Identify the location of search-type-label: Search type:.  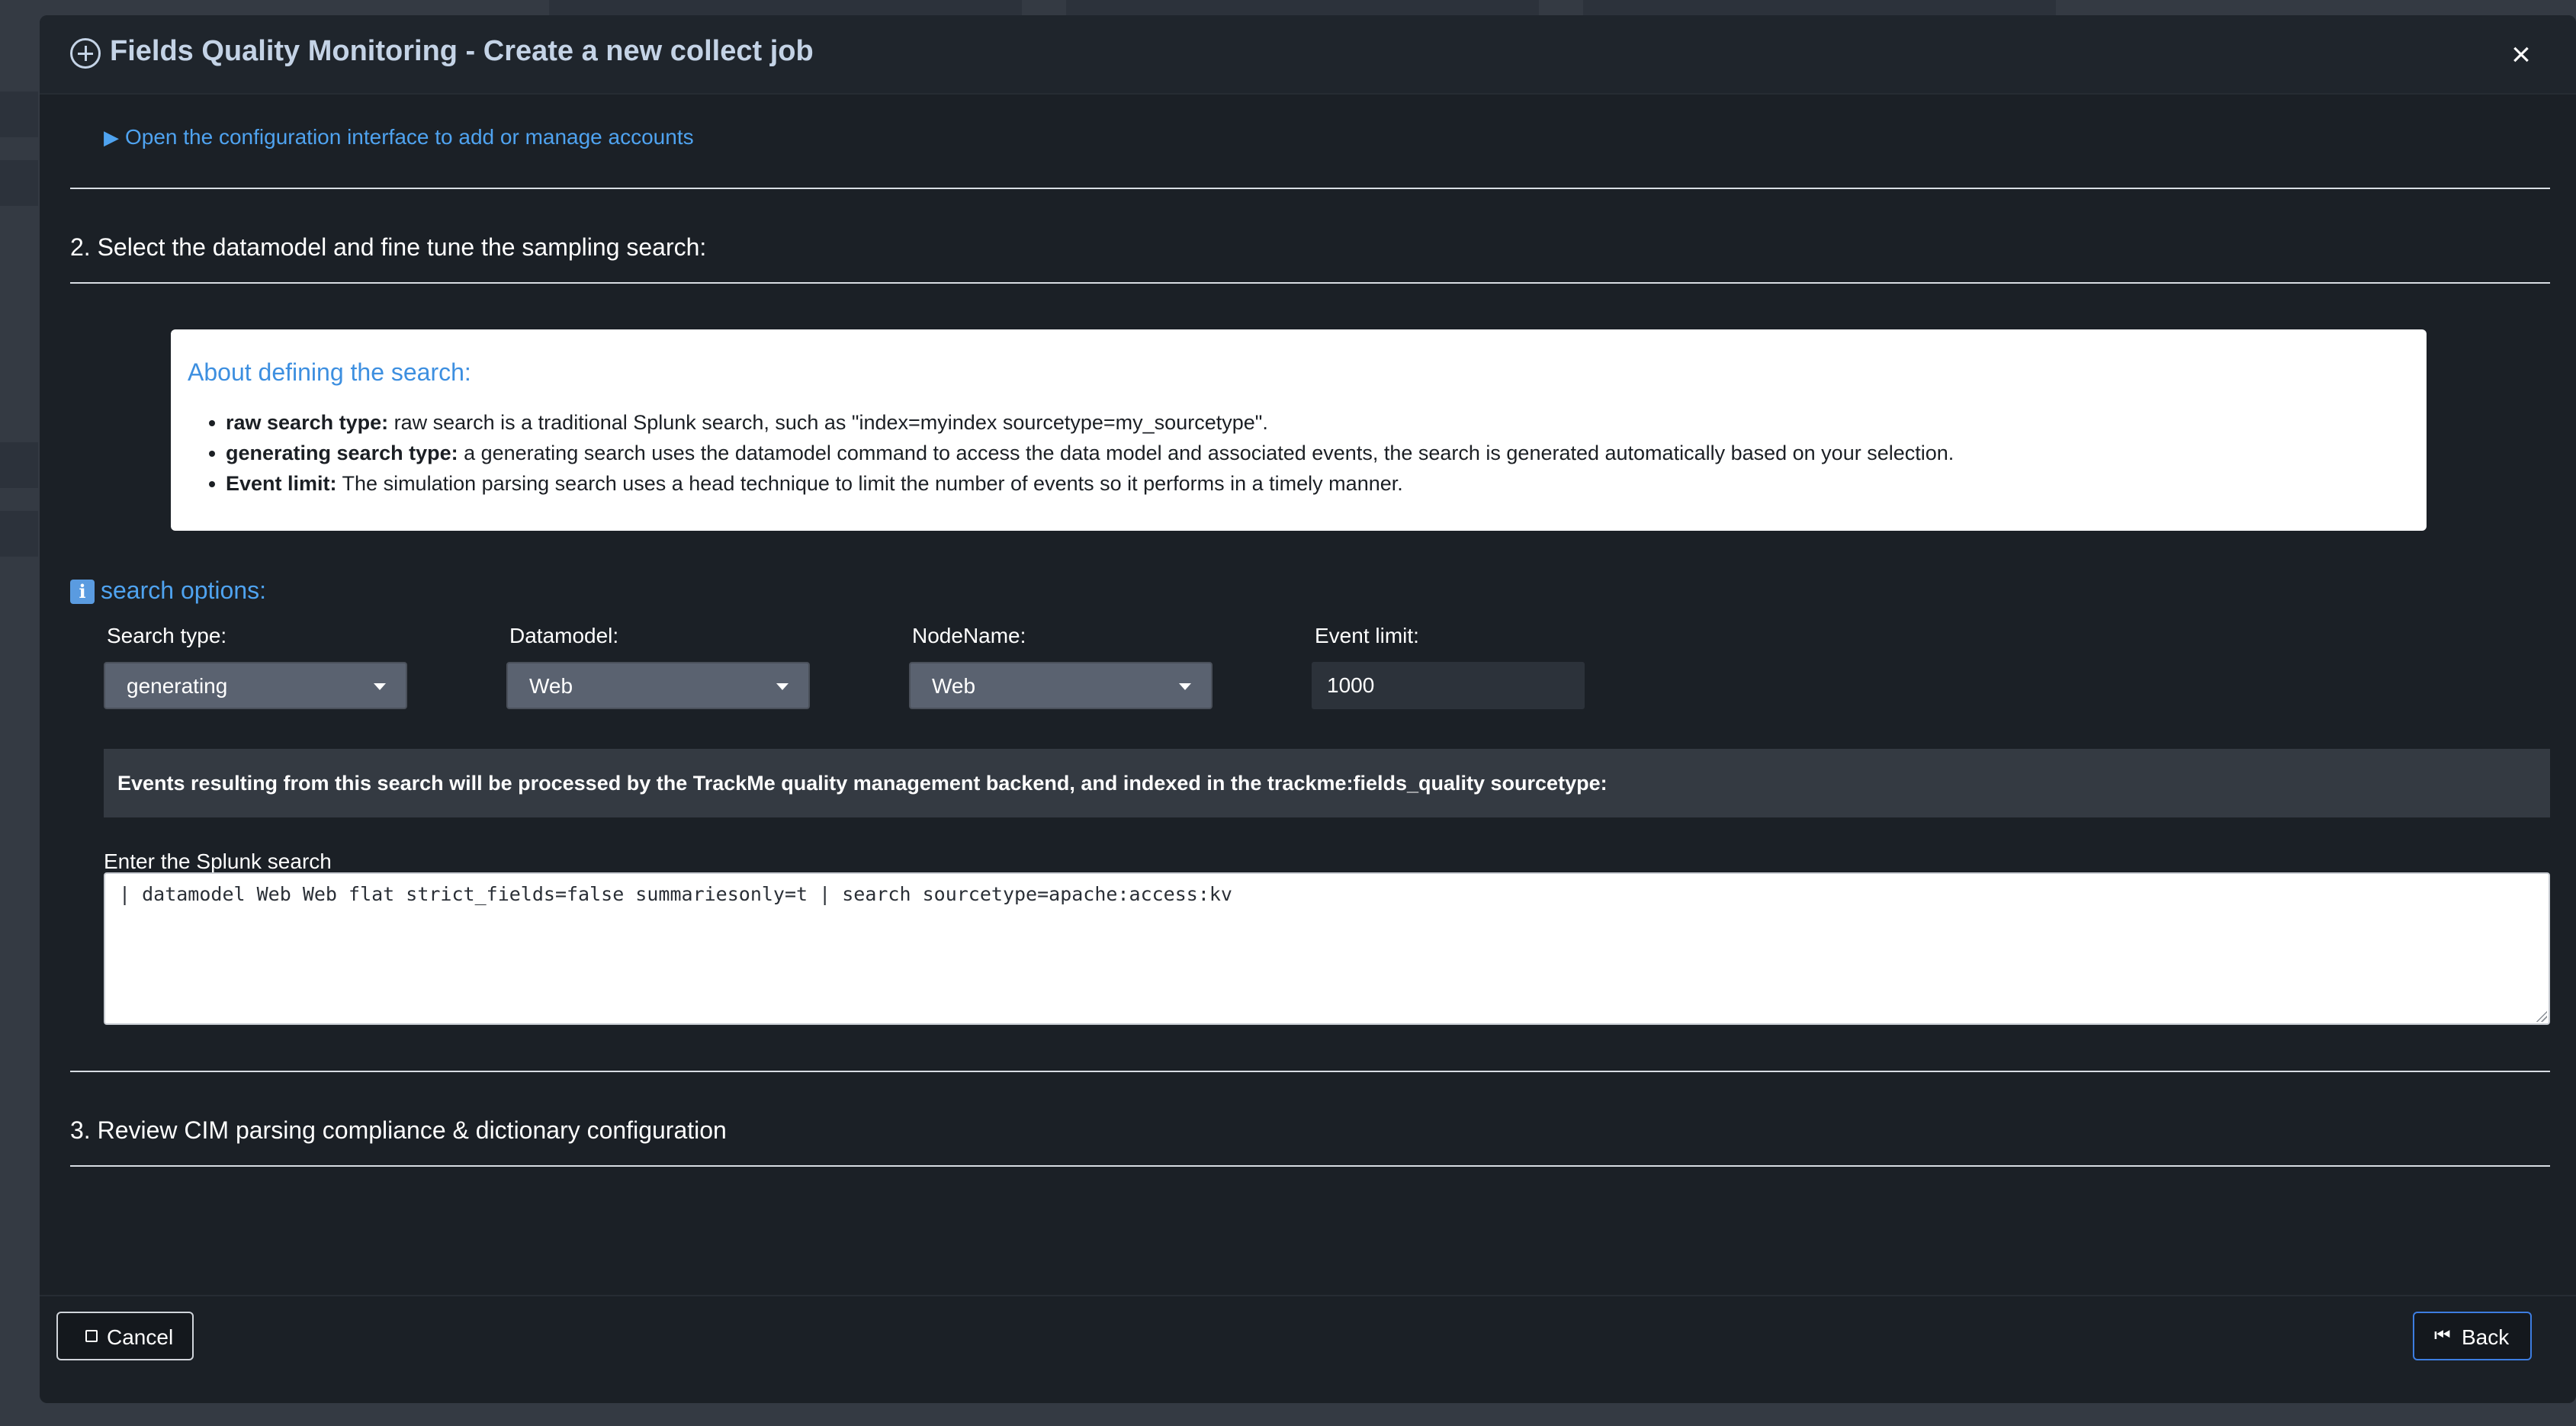
(167, 635).